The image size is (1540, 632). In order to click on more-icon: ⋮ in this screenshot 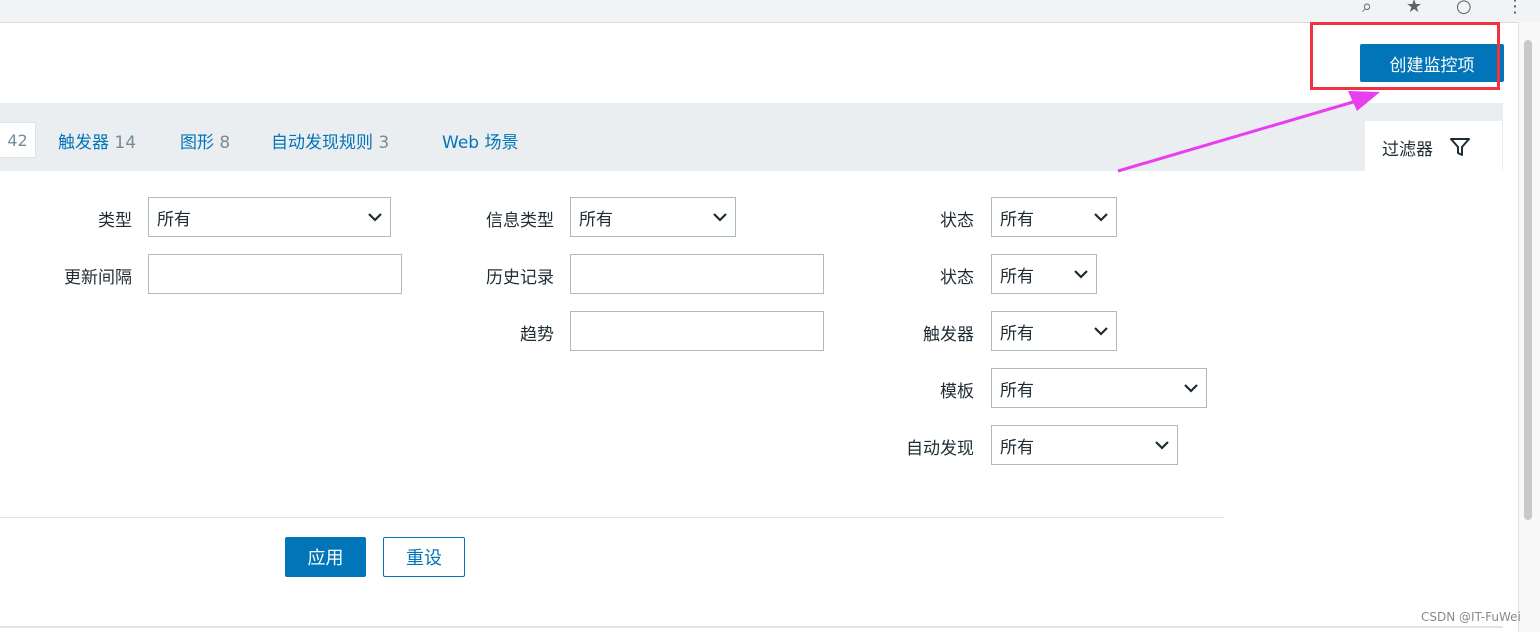, I will do `click(1515, 8)`.